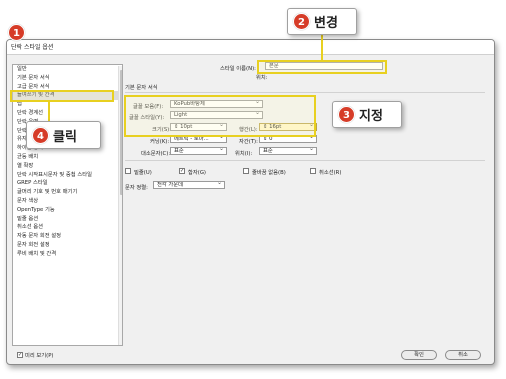 The height and width of the screenshot is (379, 506). What do you see at coordinates (20, 355) in the screenshot?
I see `preview-checkbox: ✓` at bounding box center [20, 355].